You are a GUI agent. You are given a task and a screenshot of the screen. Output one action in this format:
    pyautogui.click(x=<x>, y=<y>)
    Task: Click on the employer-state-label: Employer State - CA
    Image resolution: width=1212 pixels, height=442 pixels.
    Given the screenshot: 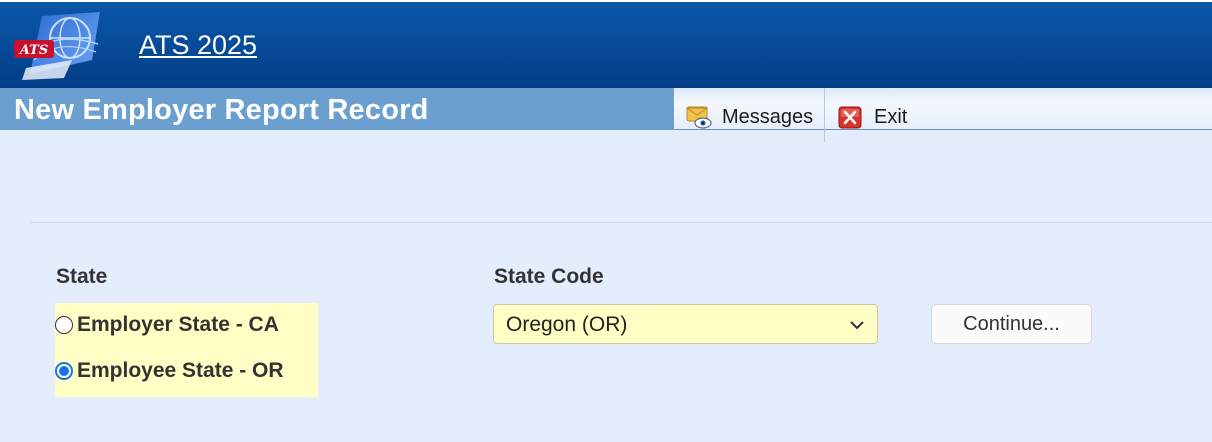 What is the action you would take?
    pyautogui.click(x=178, y=324)
    